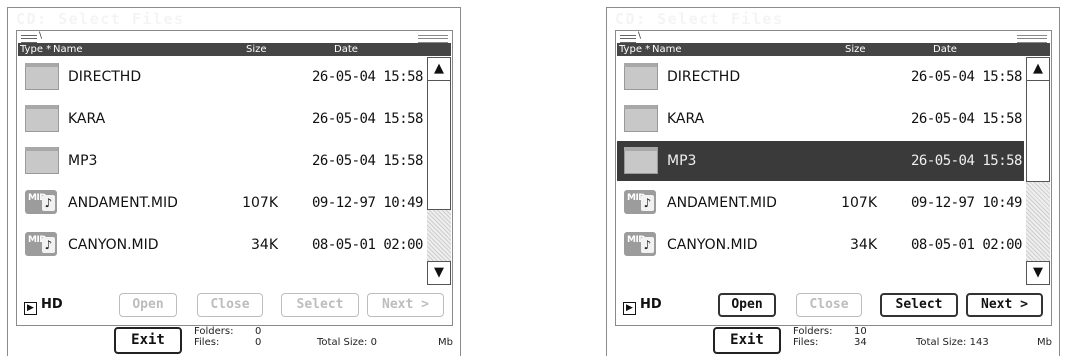  Describe the element at coordinates (952, 342) in the screenshot. I see `total-size: Total Size: 143` at that location.